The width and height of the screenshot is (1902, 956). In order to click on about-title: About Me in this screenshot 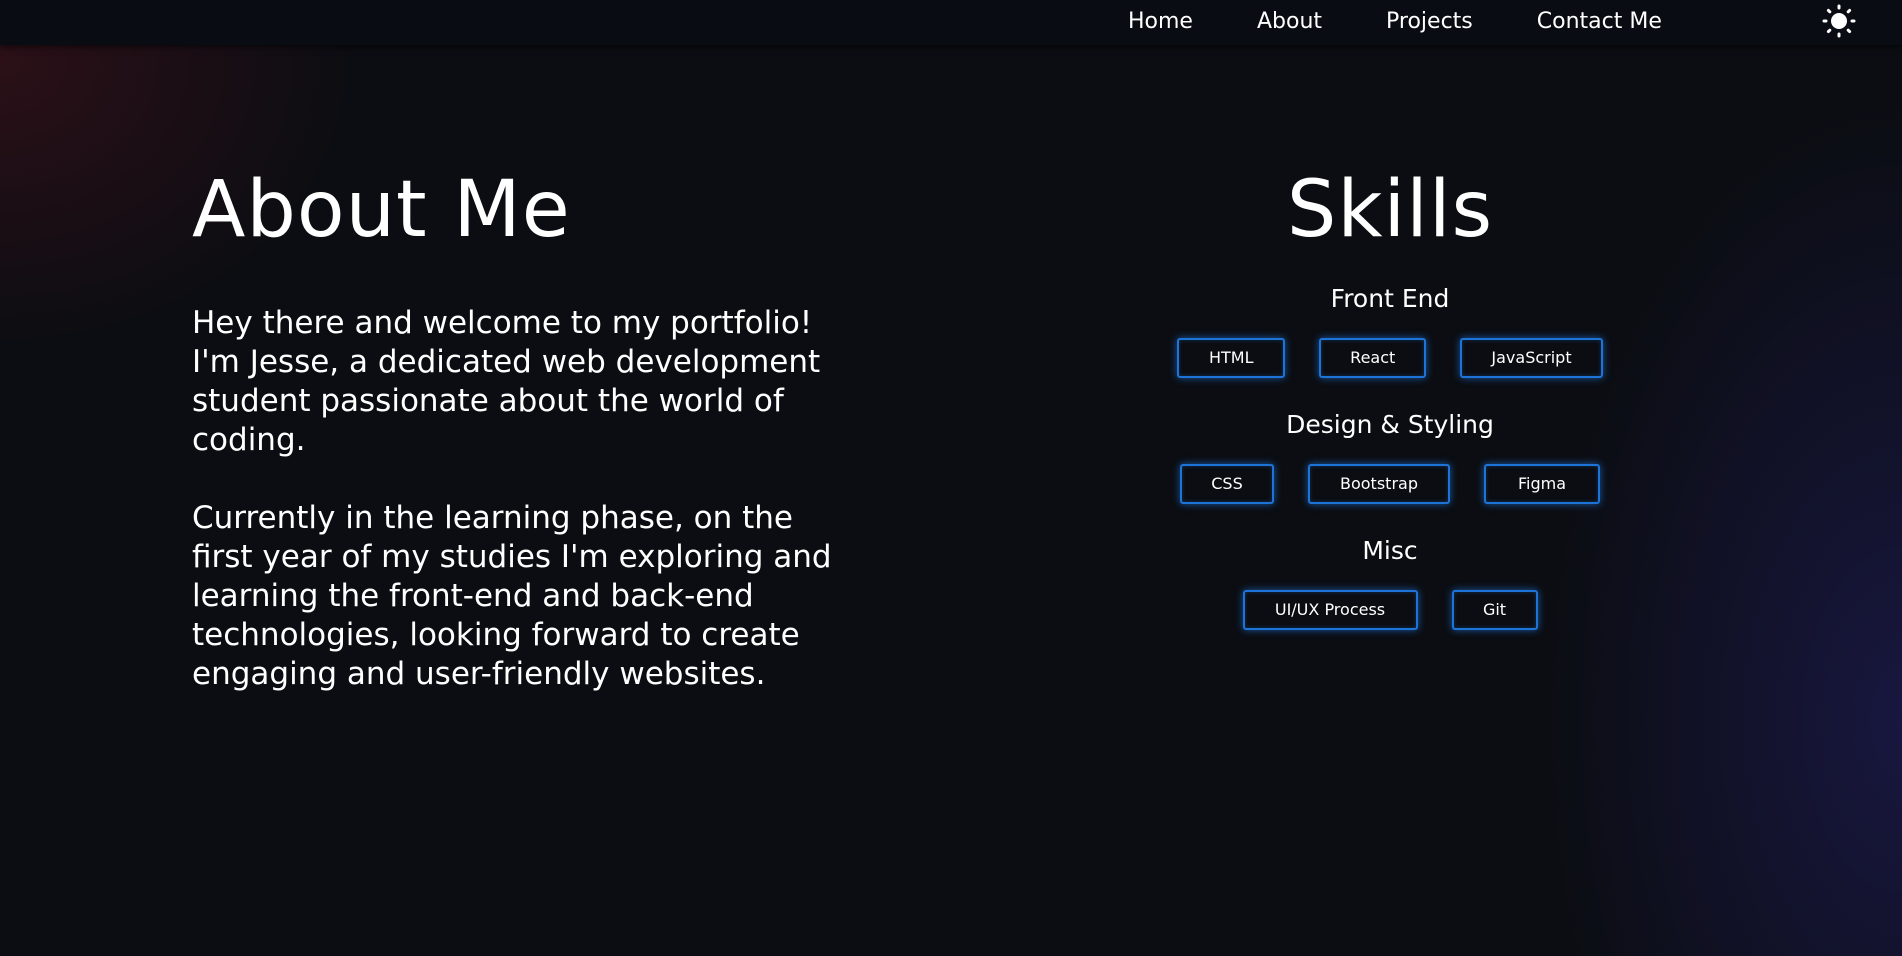, I will do `click(381, 210)`.